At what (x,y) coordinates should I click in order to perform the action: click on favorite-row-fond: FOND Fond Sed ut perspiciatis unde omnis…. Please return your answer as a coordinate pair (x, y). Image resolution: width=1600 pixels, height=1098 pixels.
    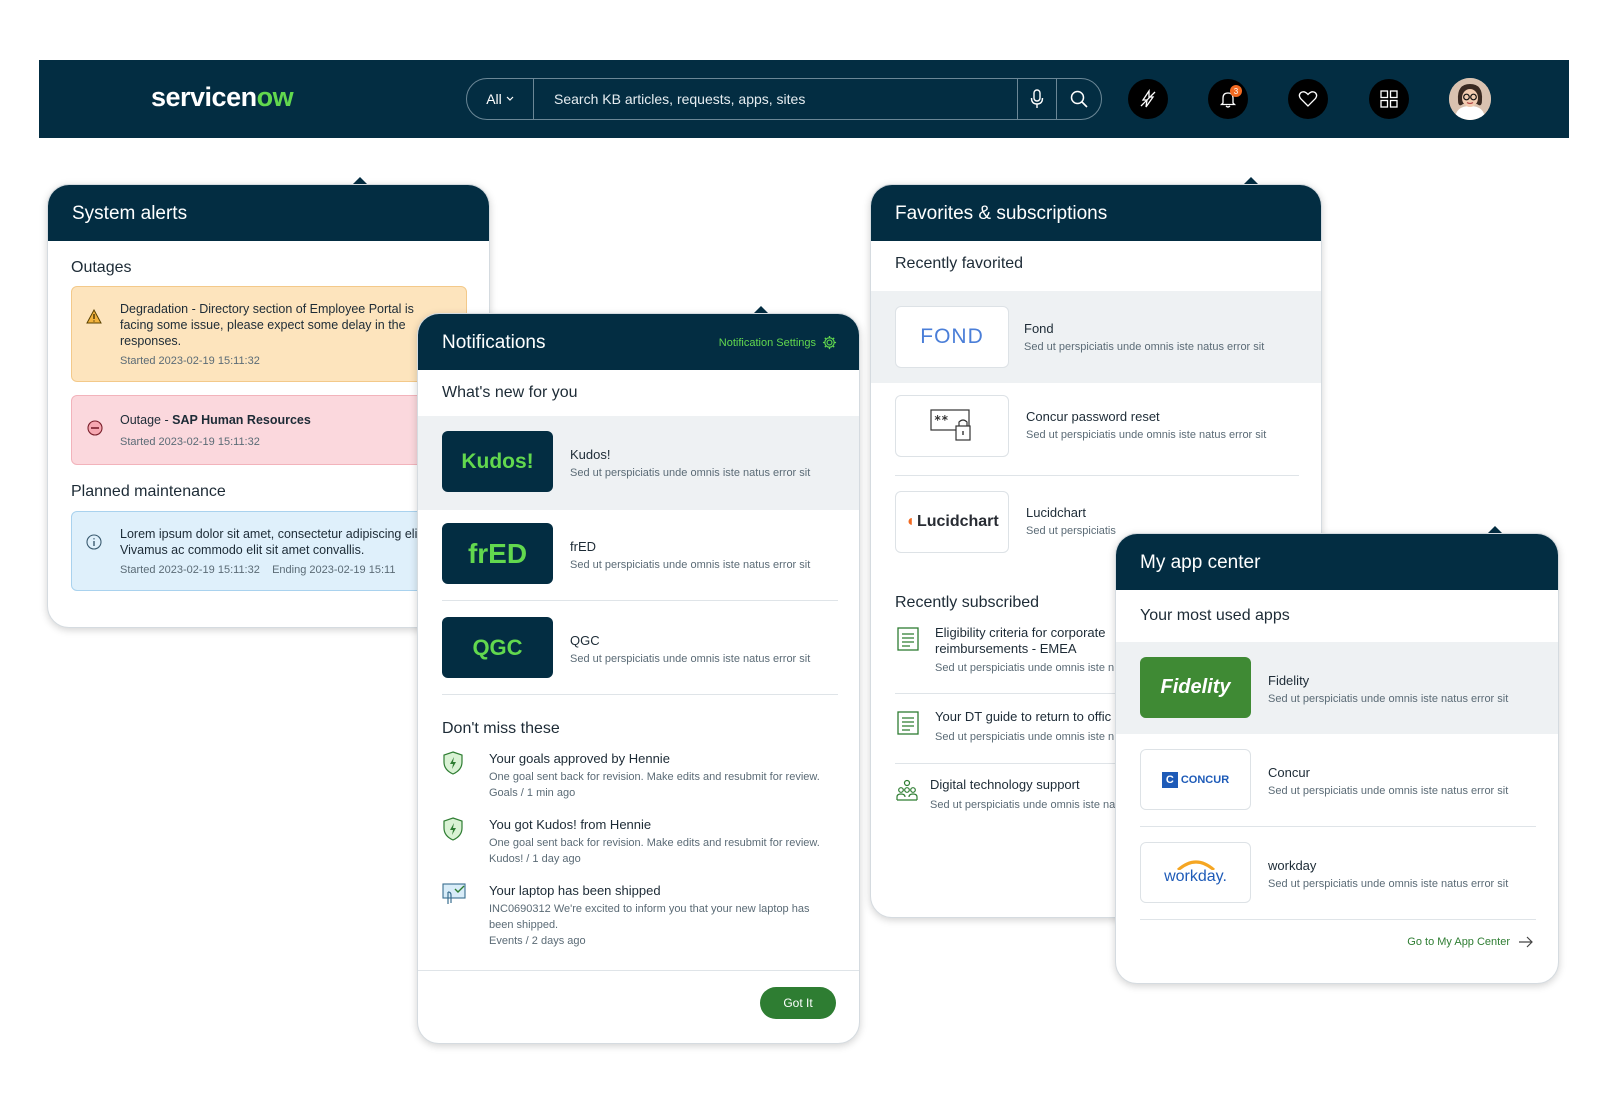
    Looking at the image, I should click on (1096, 337).